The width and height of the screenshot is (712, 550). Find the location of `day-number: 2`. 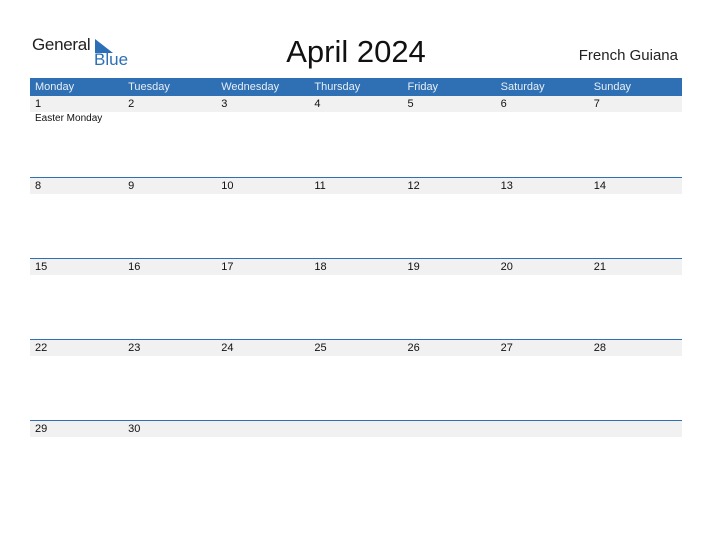

day-number: 2 is located at coordinates (131, 104).